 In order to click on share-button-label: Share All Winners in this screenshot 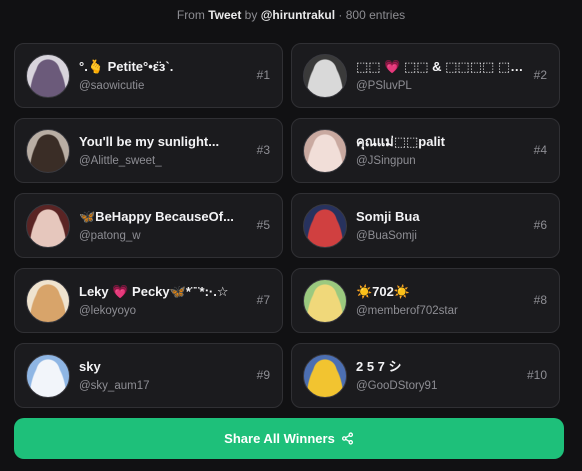, I will do `click(279, 438)`.